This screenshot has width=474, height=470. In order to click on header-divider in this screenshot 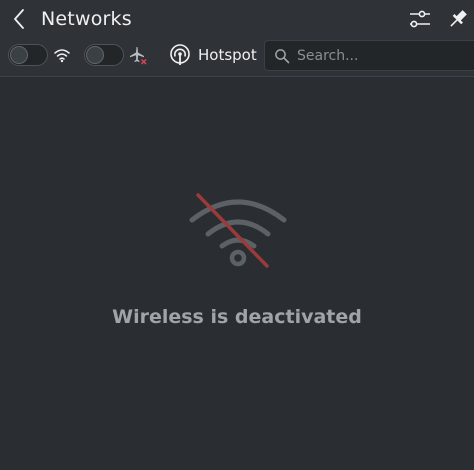, I will do `click(237, 76)`.